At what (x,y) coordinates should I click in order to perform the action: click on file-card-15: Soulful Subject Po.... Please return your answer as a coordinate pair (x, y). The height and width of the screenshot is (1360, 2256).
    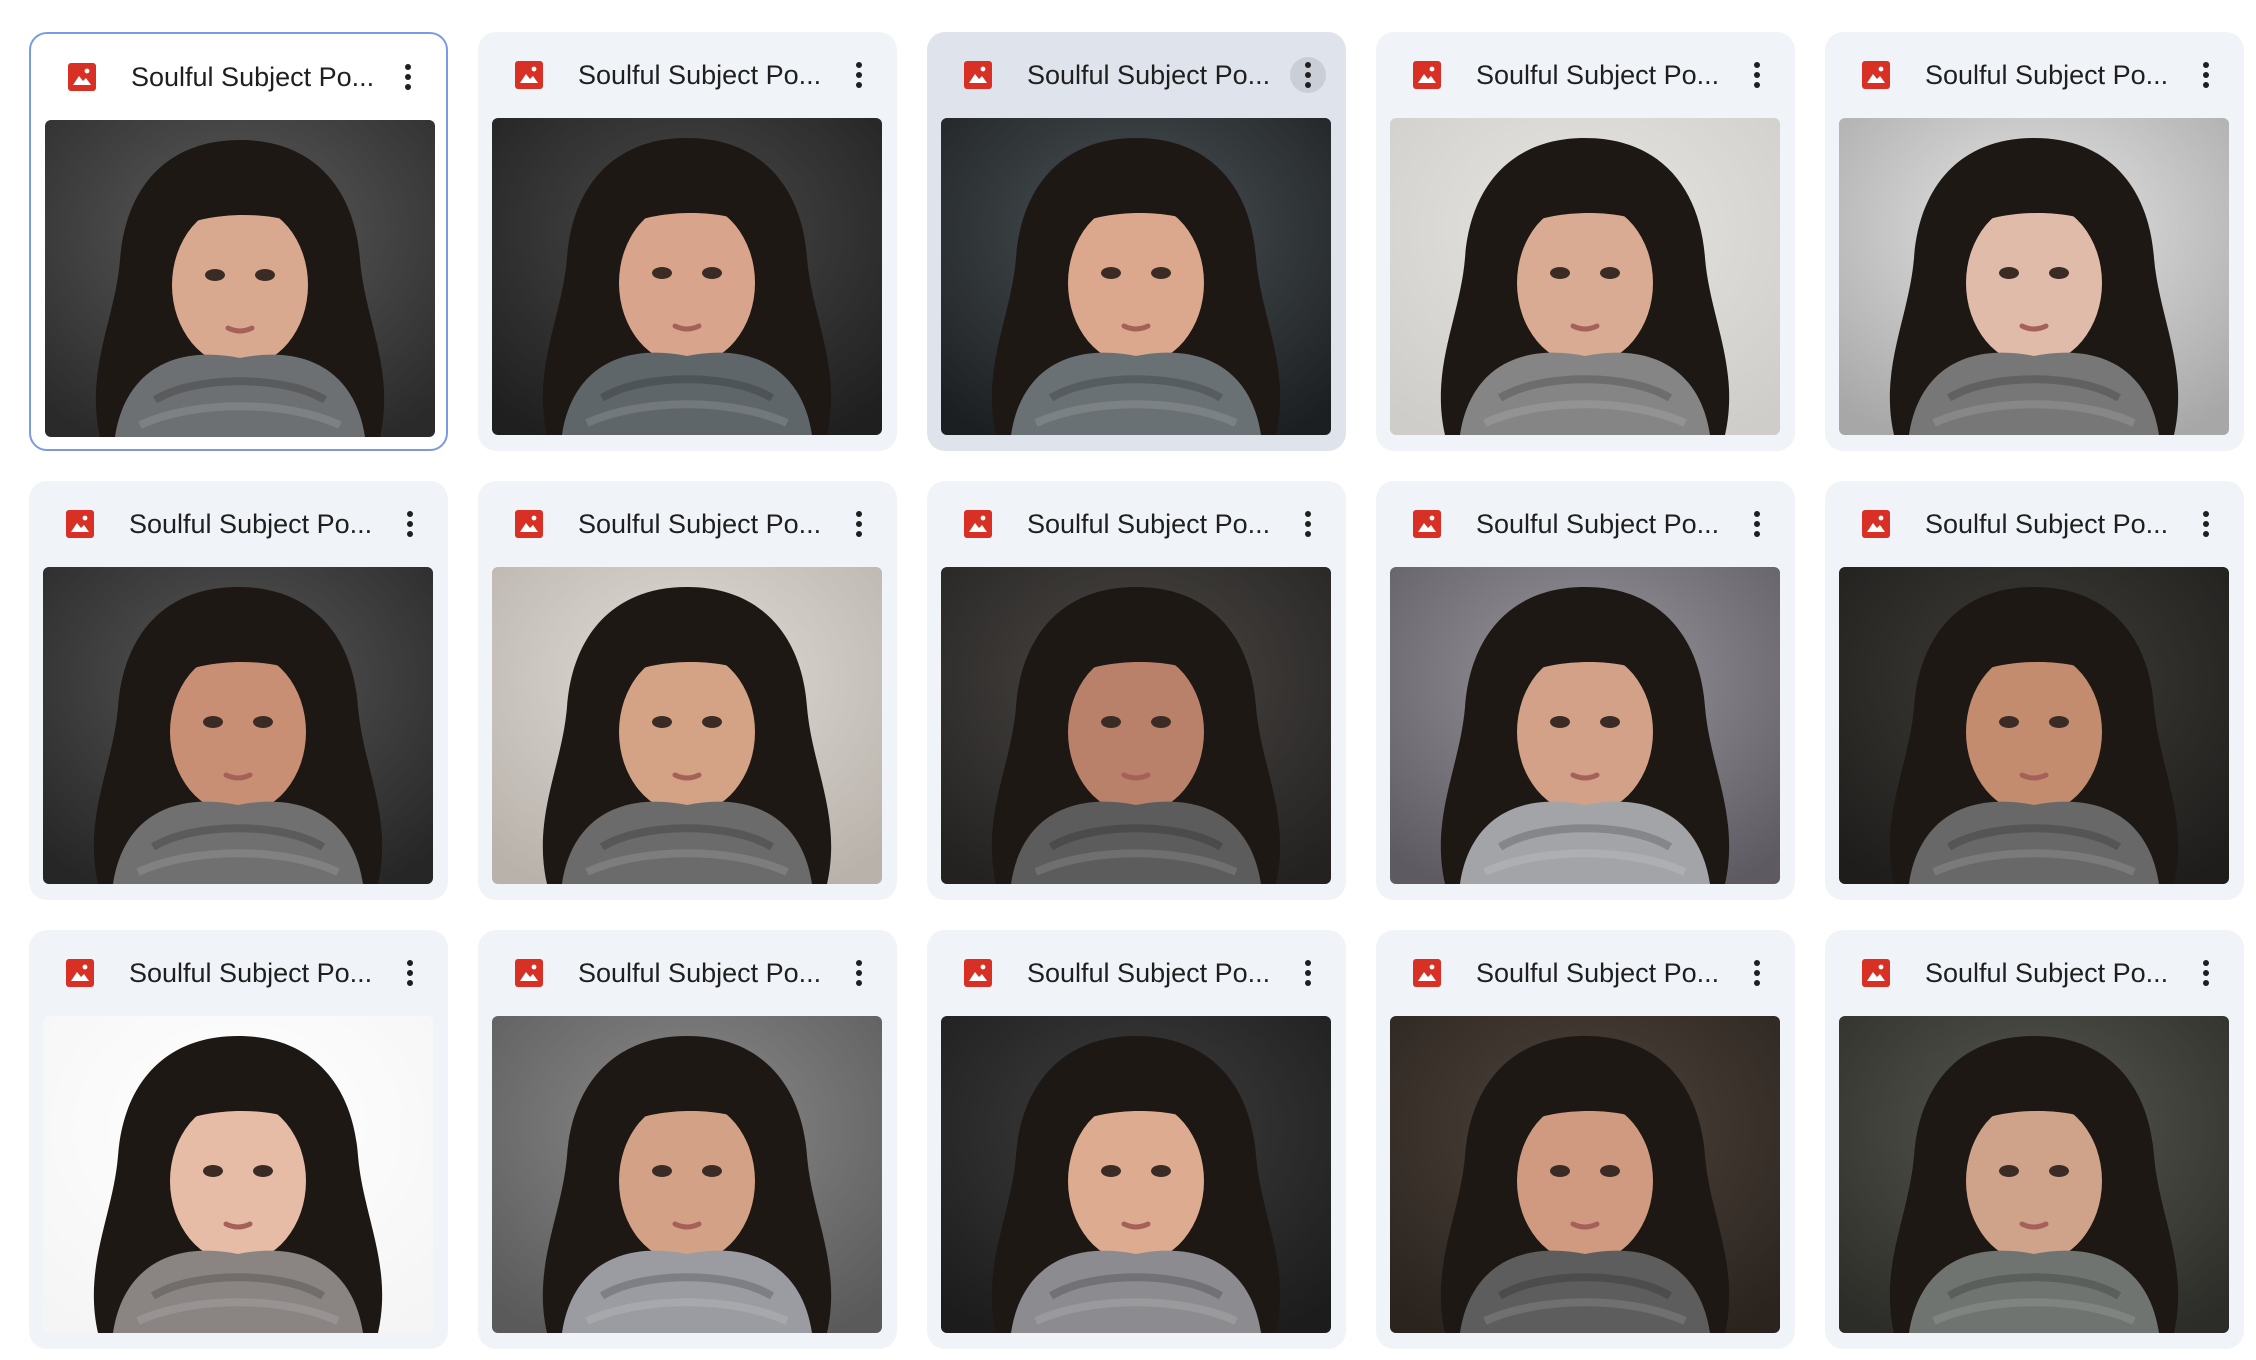
    Looking at the image, I should click on (2034, 1139).